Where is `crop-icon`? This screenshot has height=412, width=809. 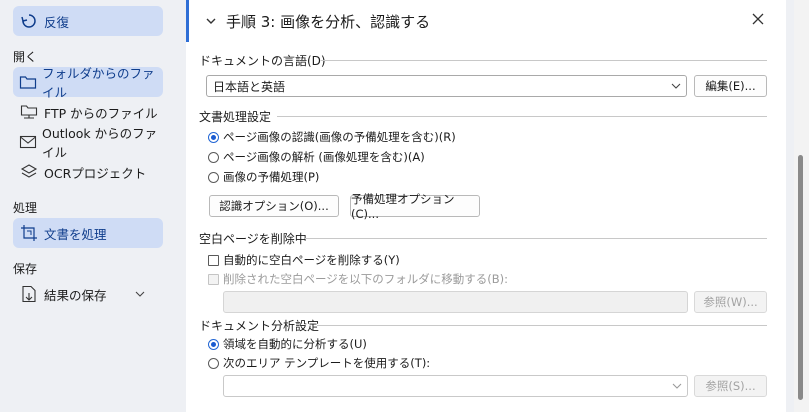 crop-icon is located at coordinates (29, 233).